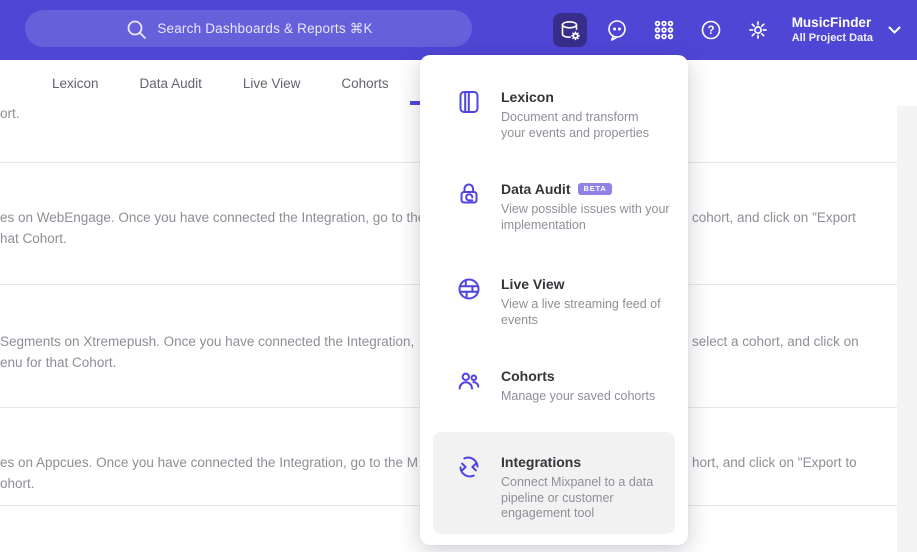 This screenshot has height=552, width=917. Describe the element at coordinates (469, 290) in the screenshot. I see `globe-icon` at that location.